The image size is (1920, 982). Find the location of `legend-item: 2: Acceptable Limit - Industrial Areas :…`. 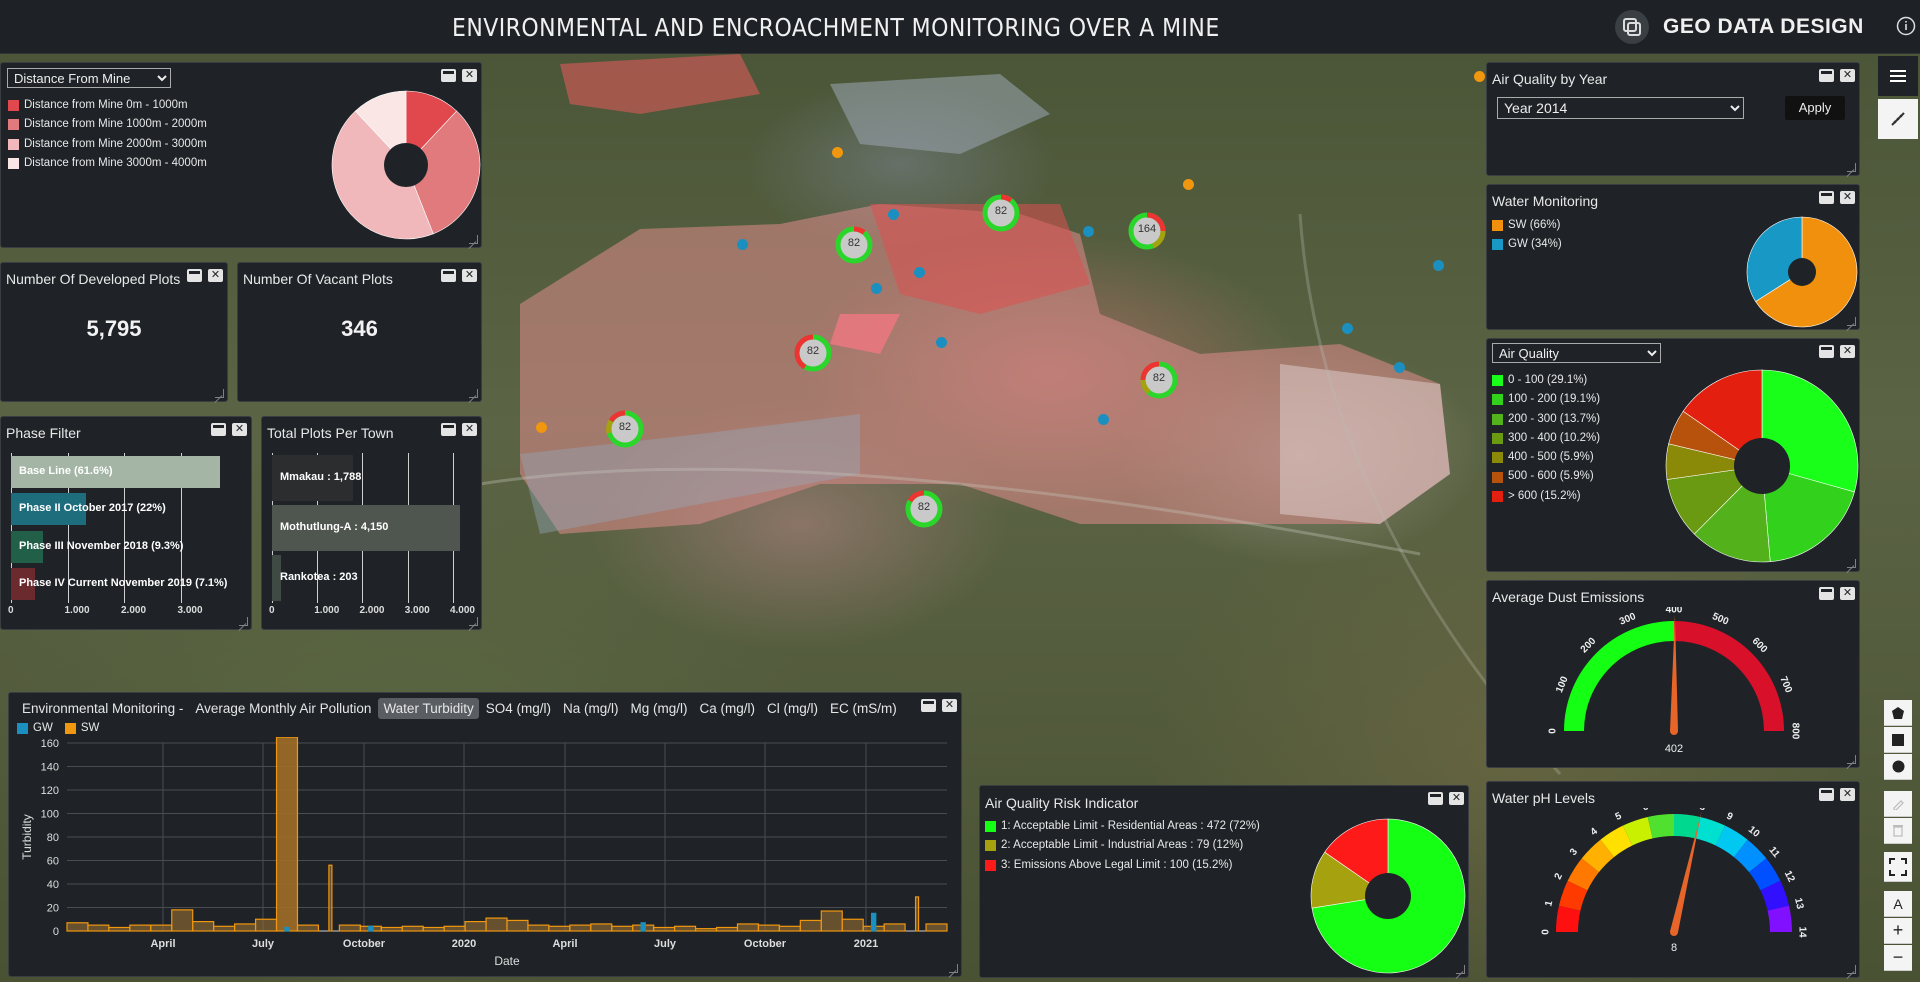

legend-item: 2: Acceptable Limit - Industrial Areas :… is located at coordinates (1122, 845).